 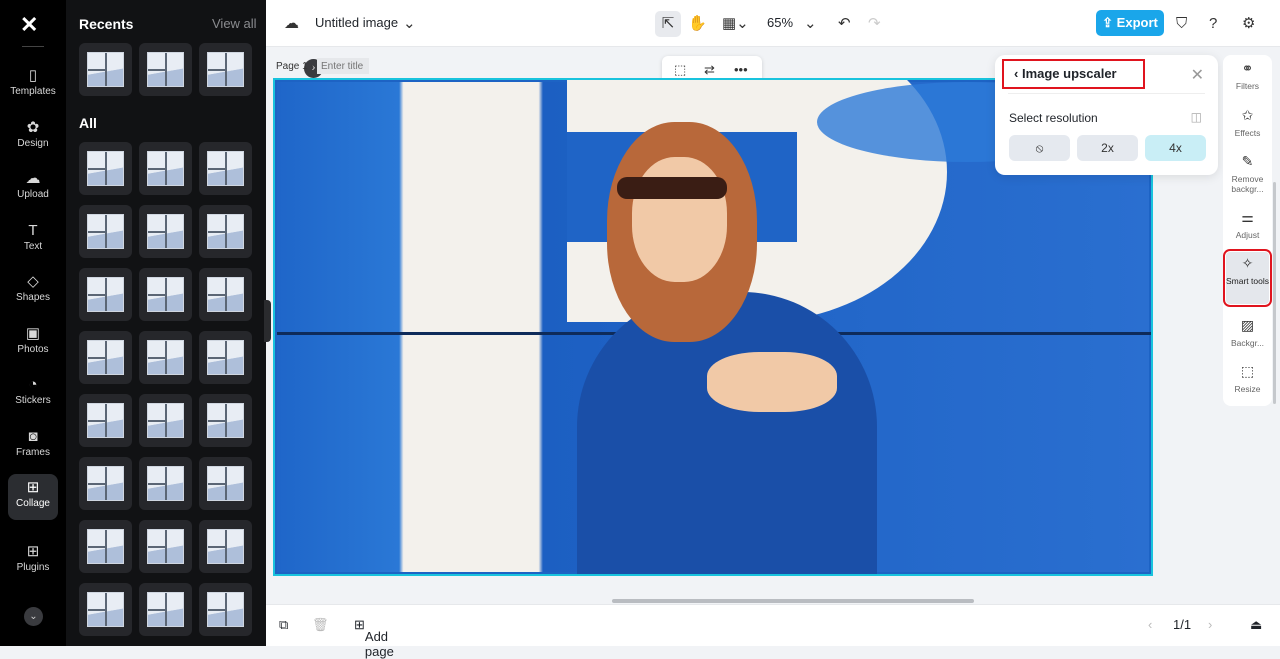 I want to click on rail-item-label: Shapes, so click(x=33, y=297).